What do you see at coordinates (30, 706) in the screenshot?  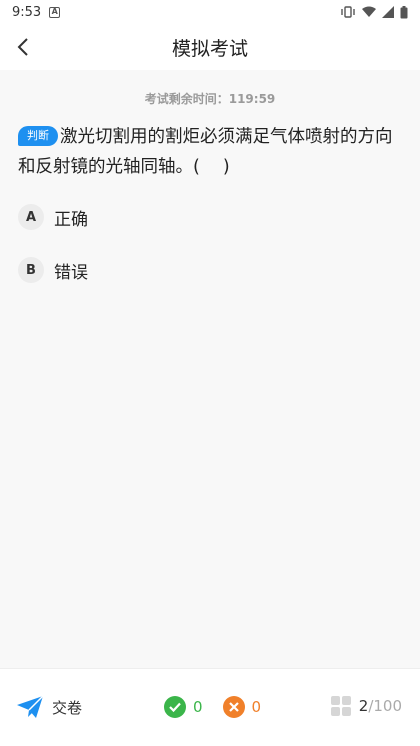 I see `paper-plane-icon` at bounding box center [30, 706].